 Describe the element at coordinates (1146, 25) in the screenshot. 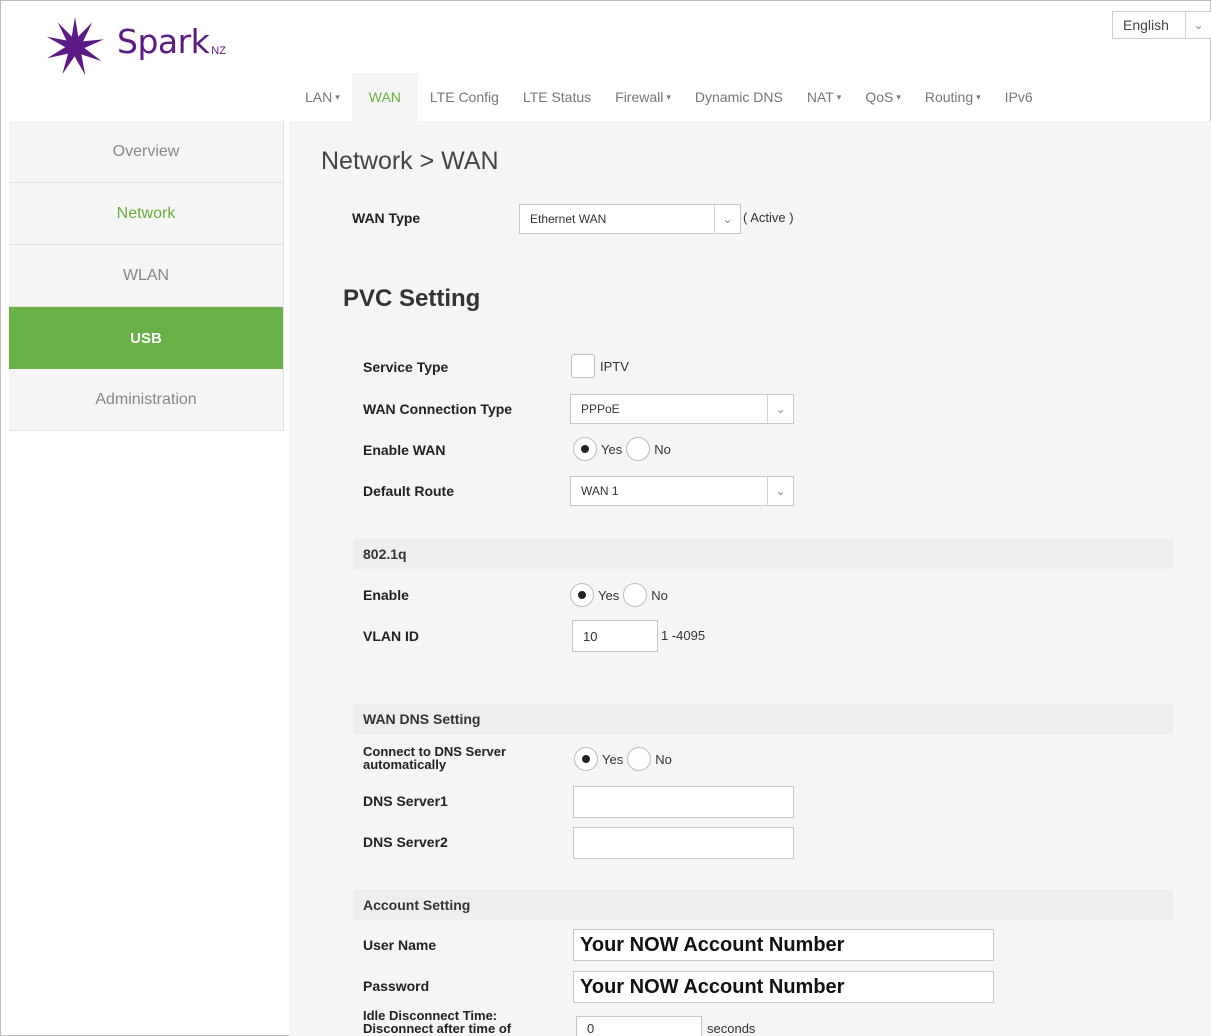

I see `language-value: English` at that location.